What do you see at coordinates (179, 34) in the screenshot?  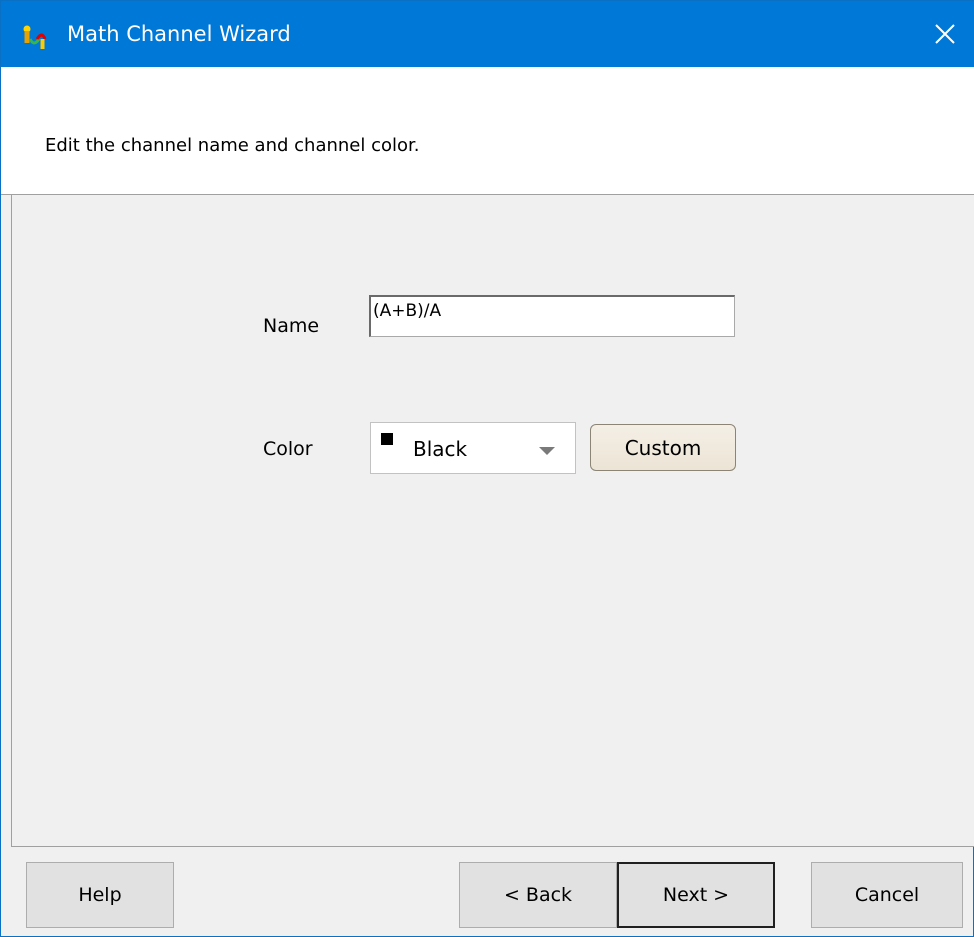 I see `window-title: Math Channel Wizard` at bounding box center [179, 34].